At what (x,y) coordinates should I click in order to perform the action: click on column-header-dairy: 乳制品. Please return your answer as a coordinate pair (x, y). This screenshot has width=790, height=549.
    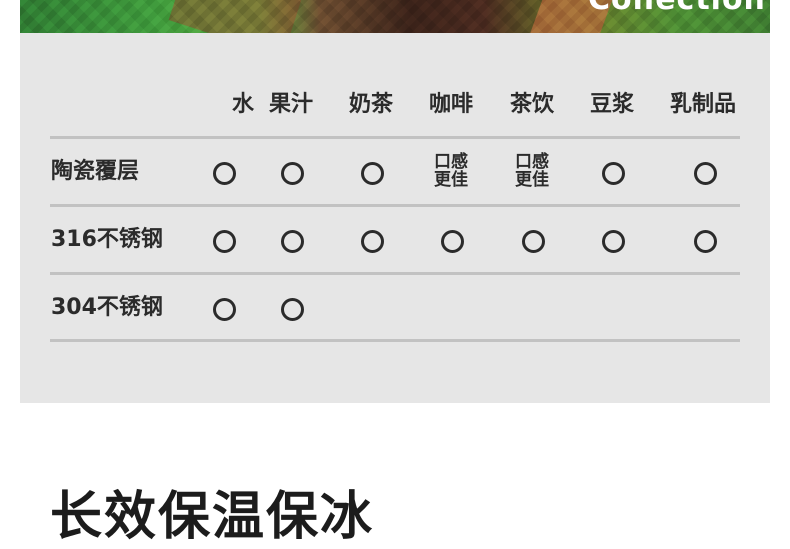
    Looking at the image, I should click on (702, 104).